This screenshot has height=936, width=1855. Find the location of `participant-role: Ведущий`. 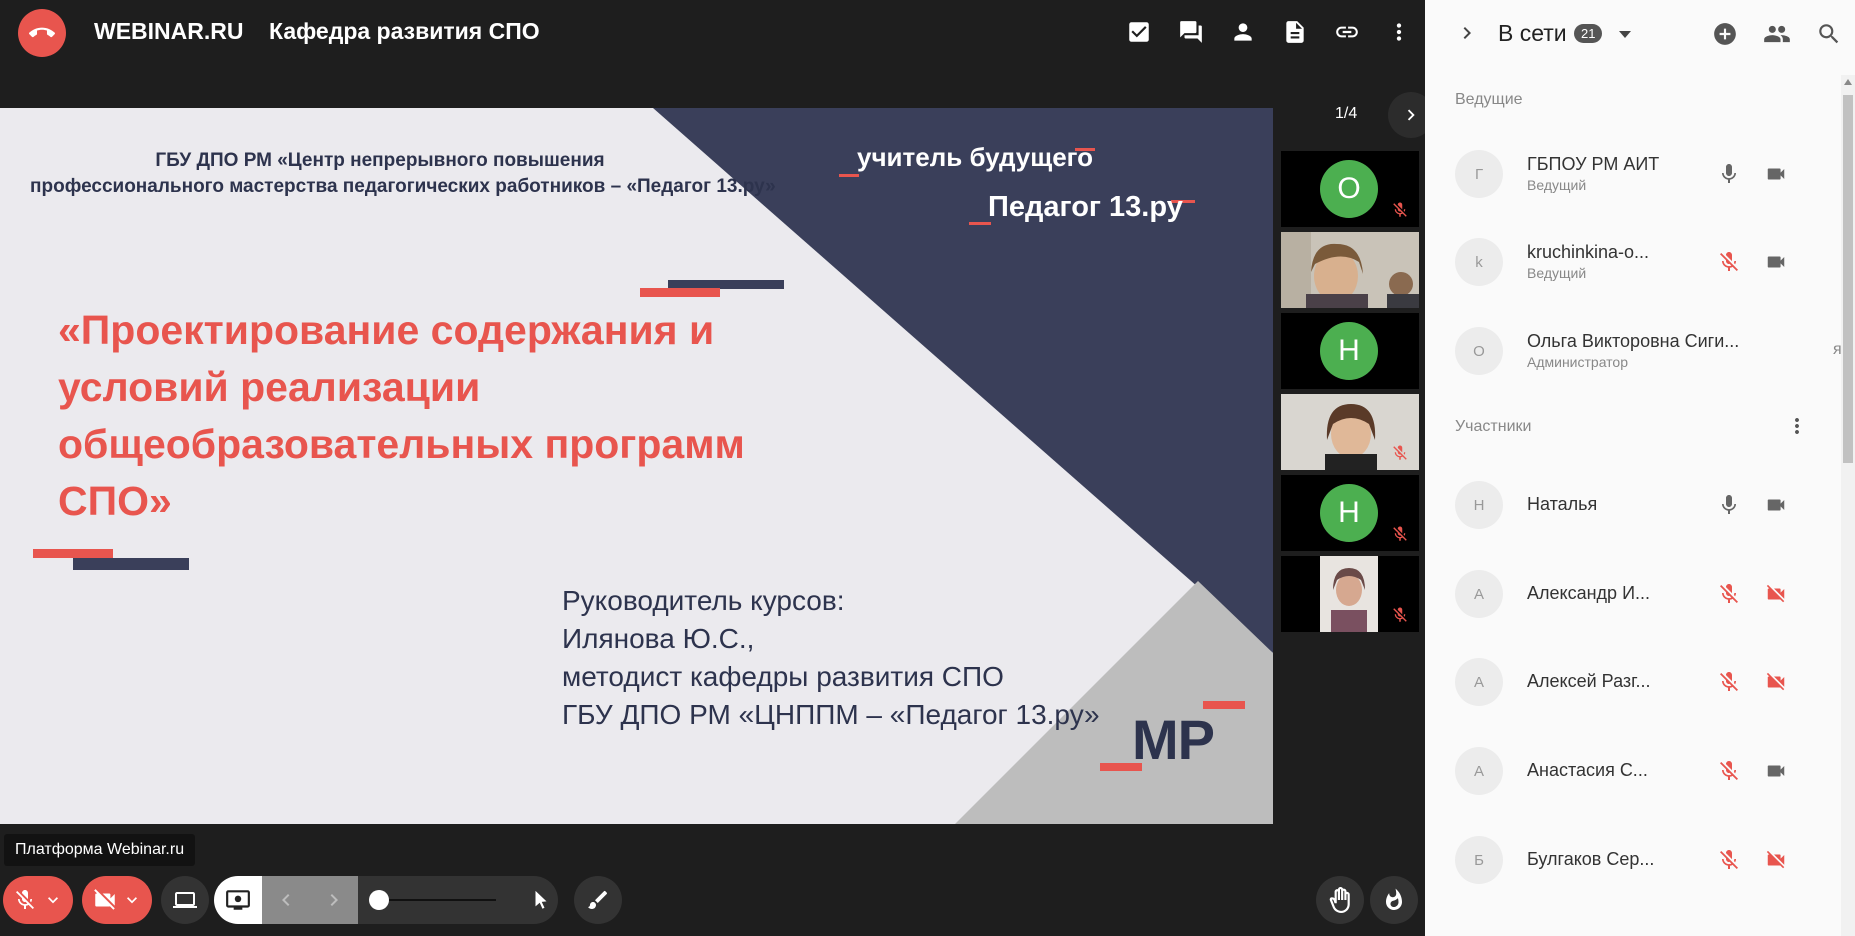

participant-role: Ведущий is located at coordinates (1557, 273).